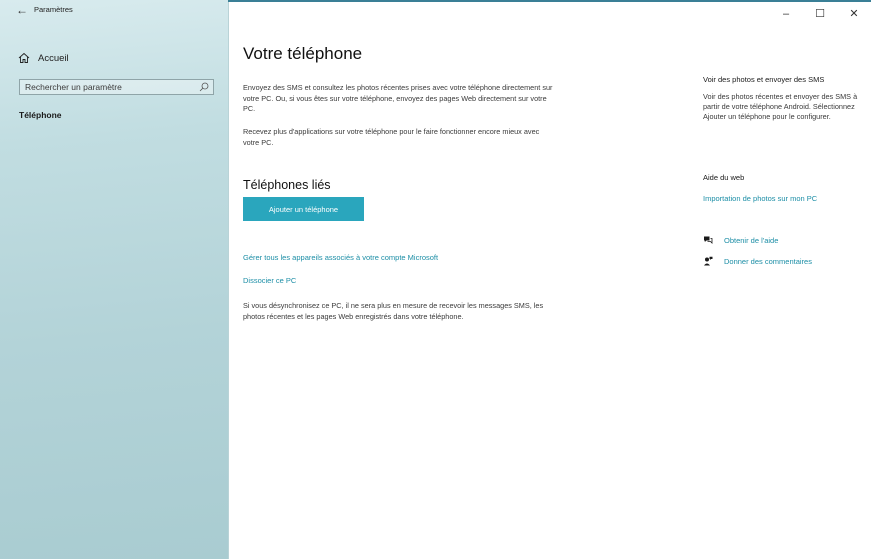 The width and height of the screenshot is (871, 559). I want to click on feedback-row: Donner des commentaires, so click(757, 261).